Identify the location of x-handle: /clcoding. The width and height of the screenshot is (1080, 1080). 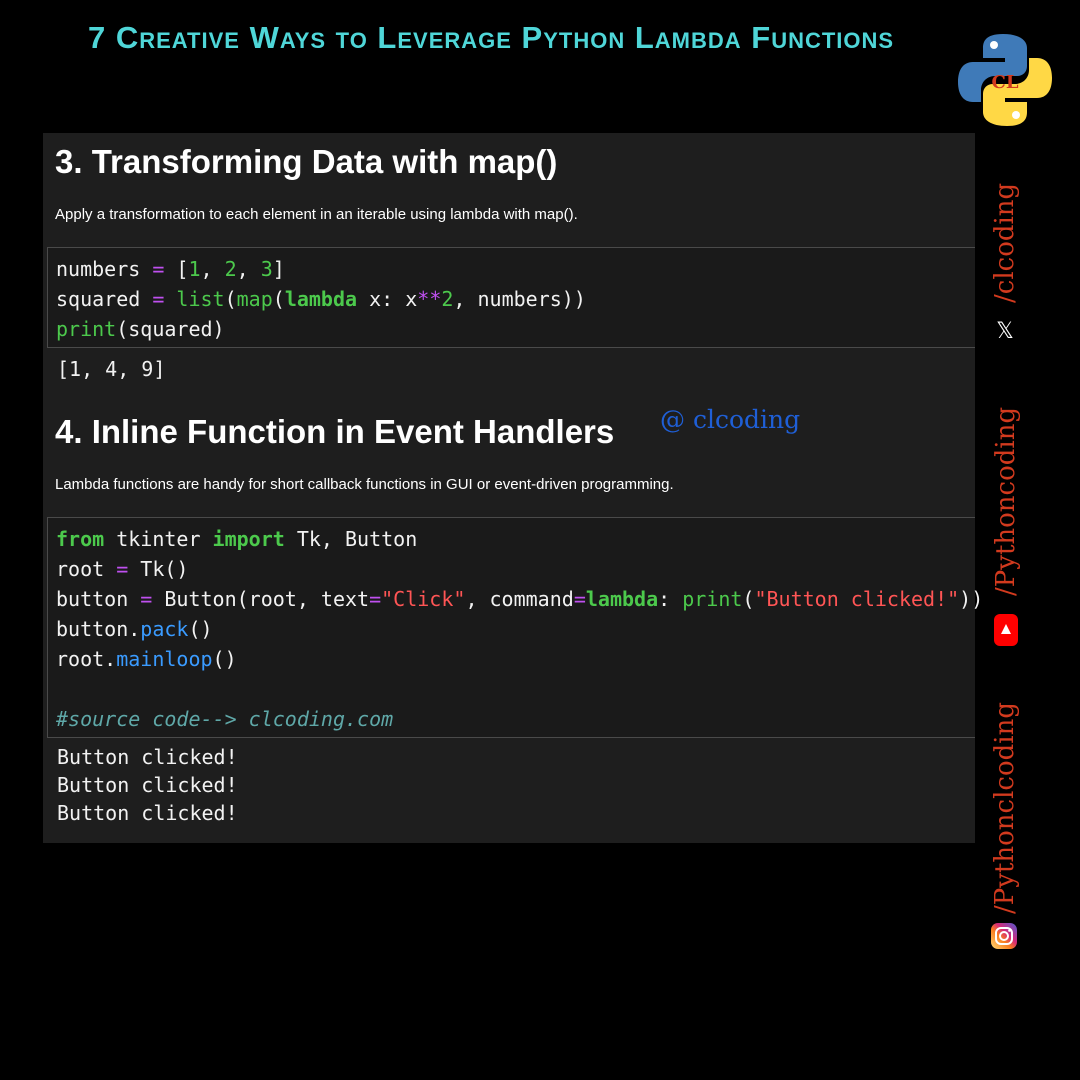
(1005, 243).